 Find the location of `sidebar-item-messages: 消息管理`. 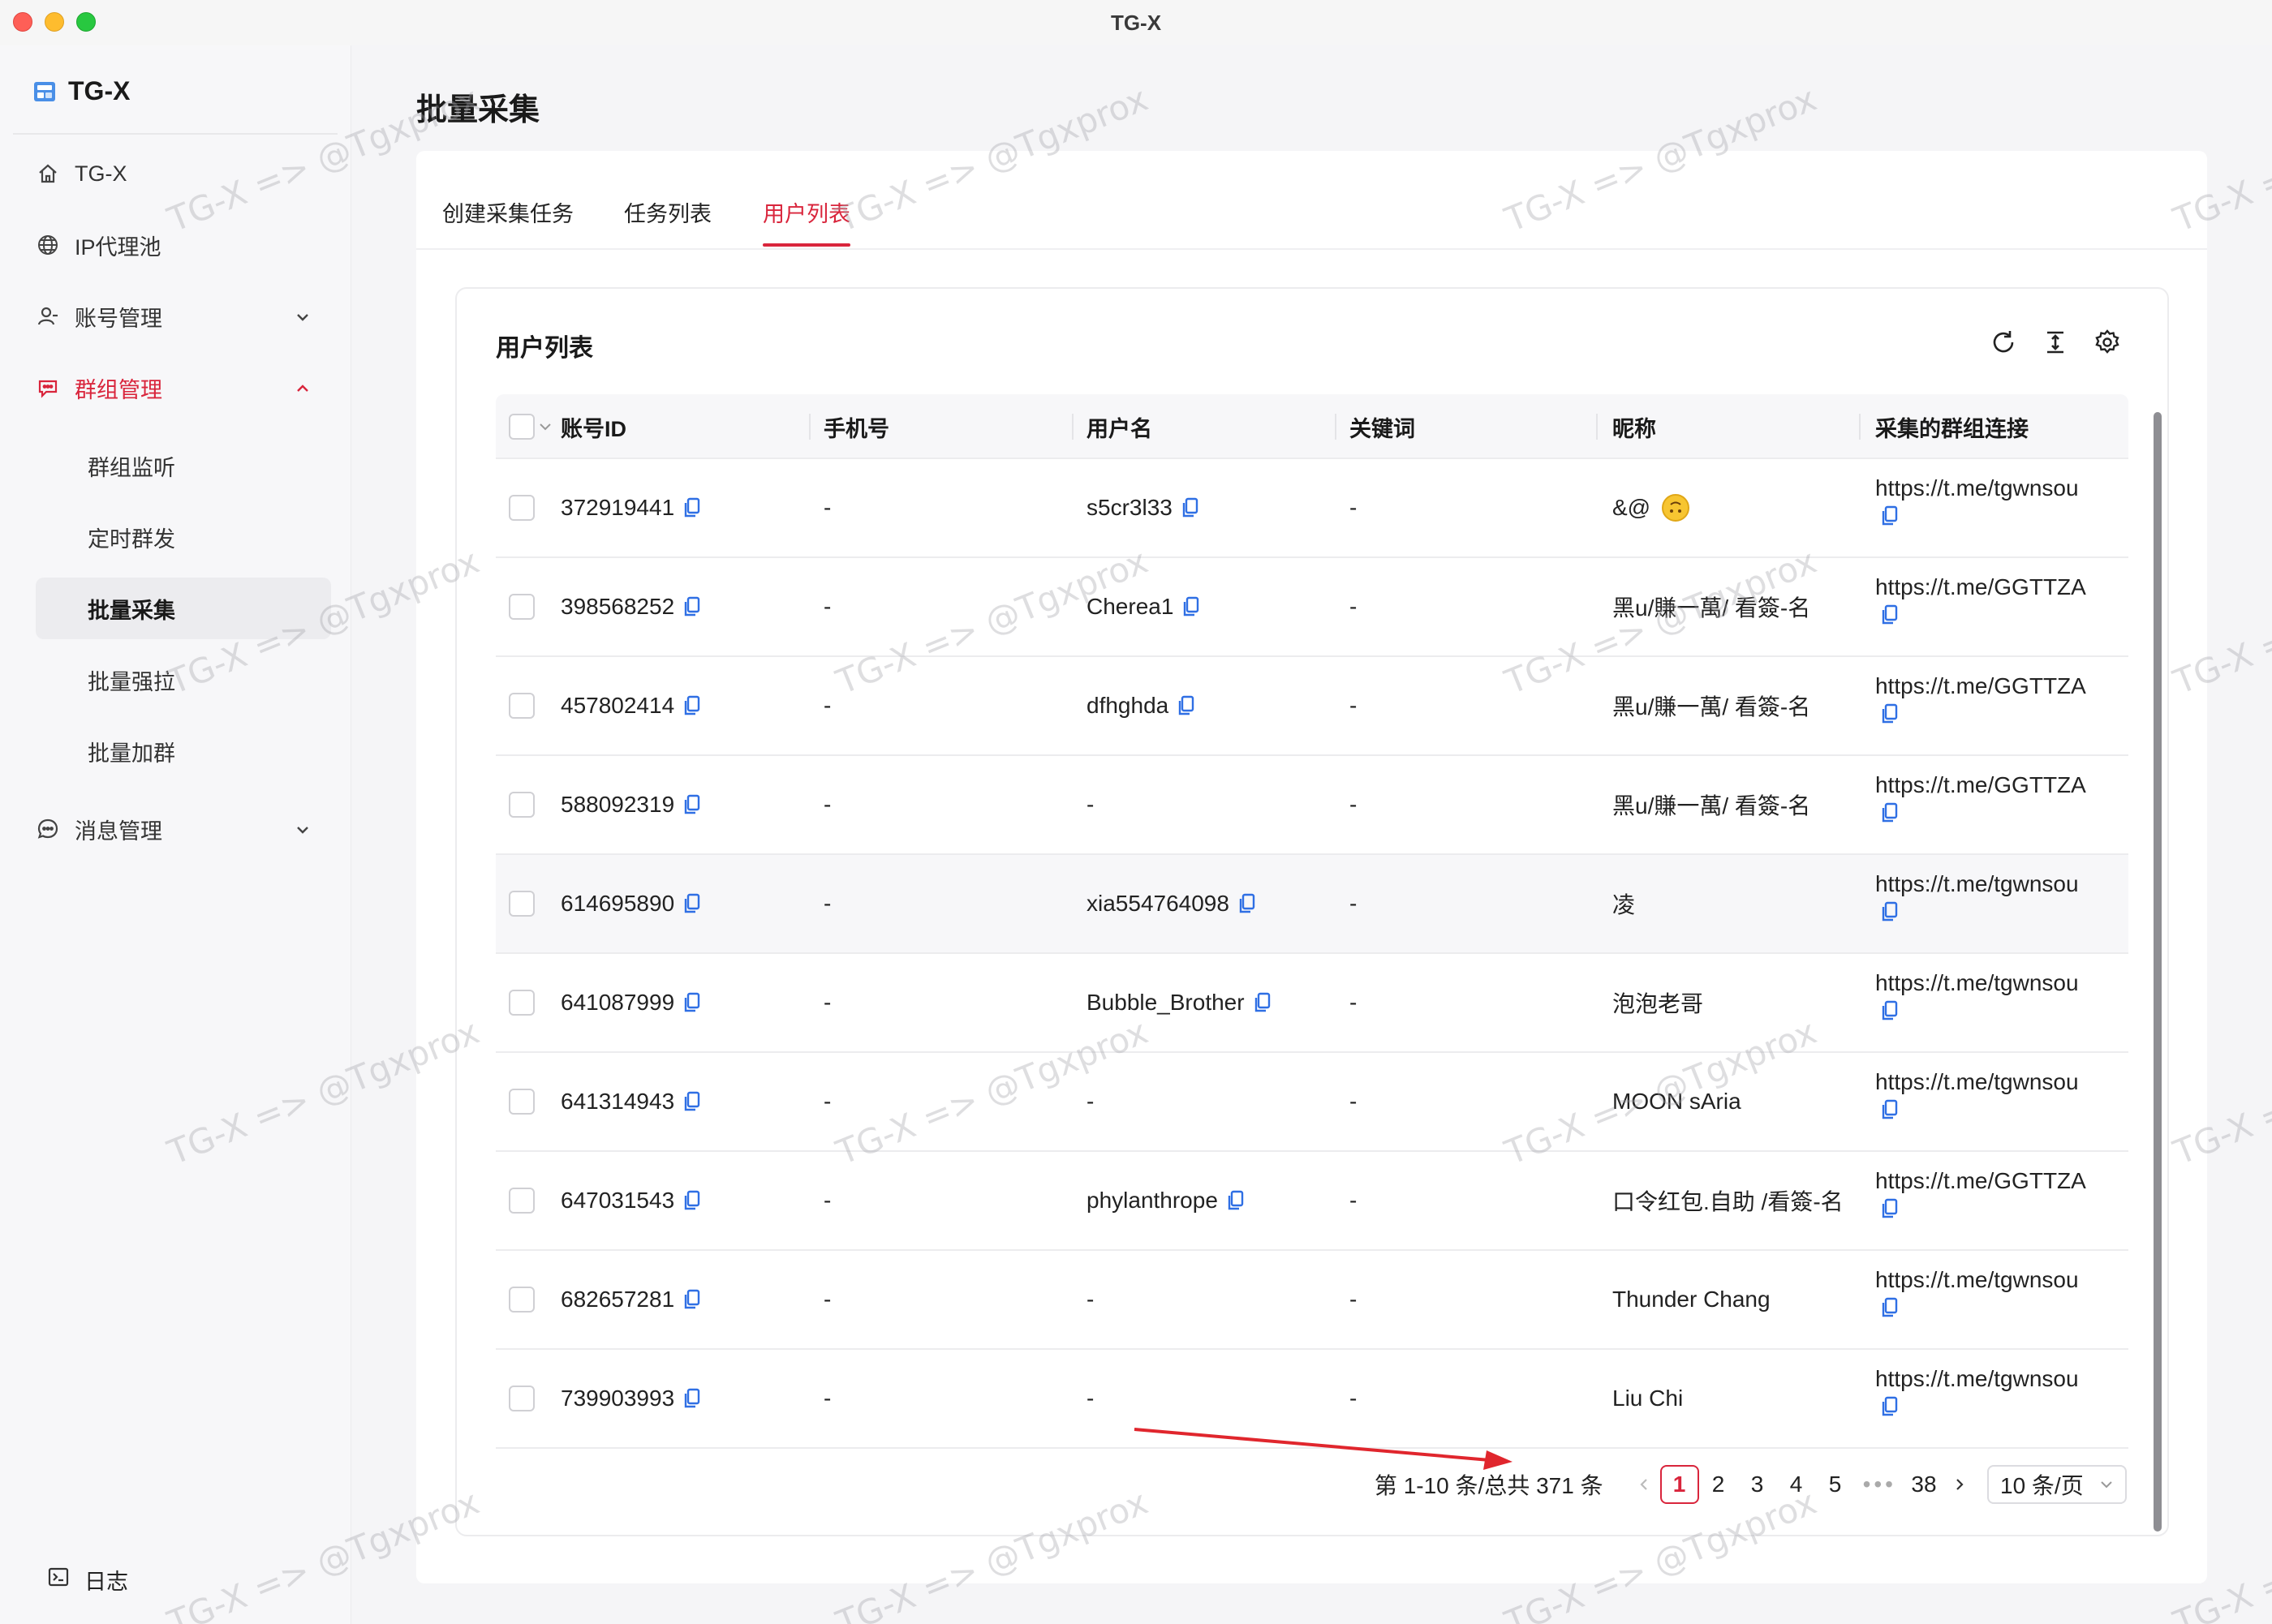

sidebar-item-messages: 消息管理 is located at coordinates (174, 829).